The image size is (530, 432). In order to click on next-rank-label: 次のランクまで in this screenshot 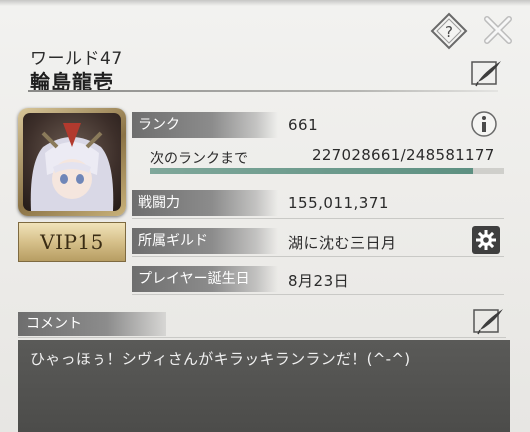, I will do `click(199, 159)`.